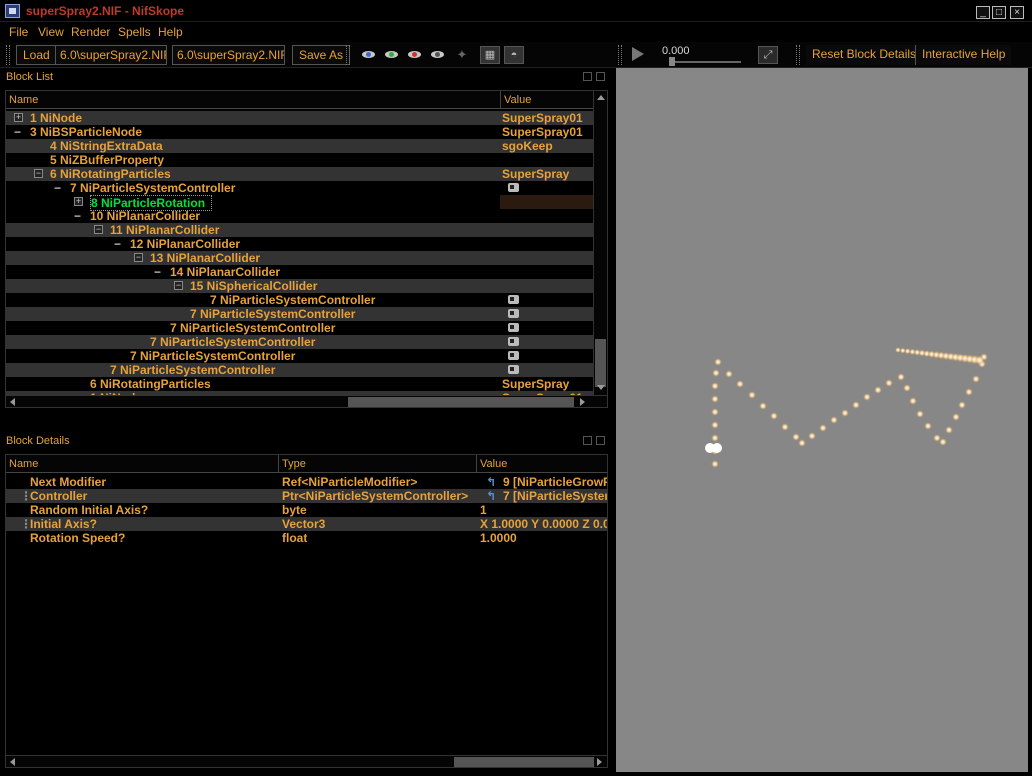 This screenshot has width=1032, height=776. What do you see at coordinates (462, 55) in the screenshot?
I see `walk-figure-icon: ✦` at bounding box center [462, 55].